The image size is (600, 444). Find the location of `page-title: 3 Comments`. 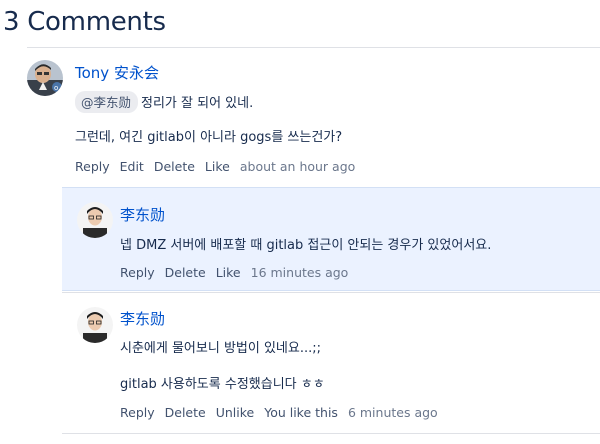

page-title: 3 Comments is located at coordinates (84, 22).